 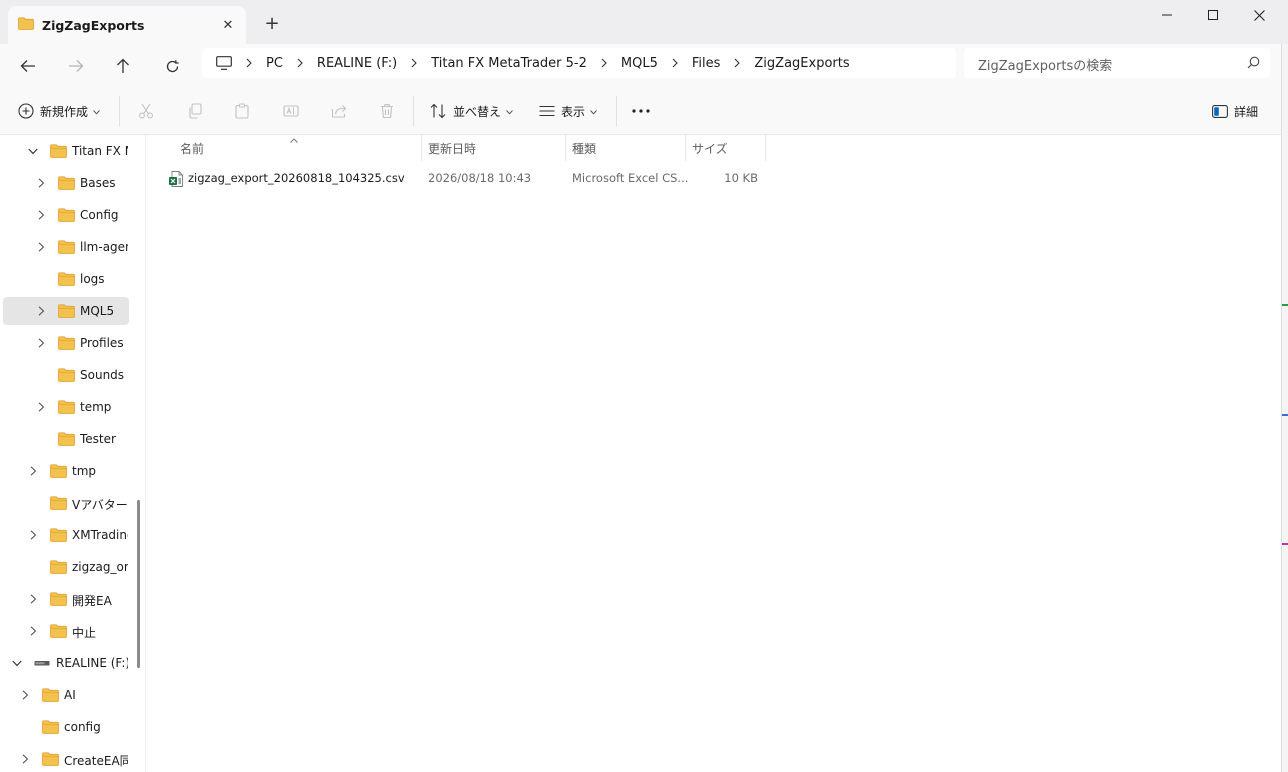 I want to click on sidebar-item-label: temp, so click(x=96, y=407).